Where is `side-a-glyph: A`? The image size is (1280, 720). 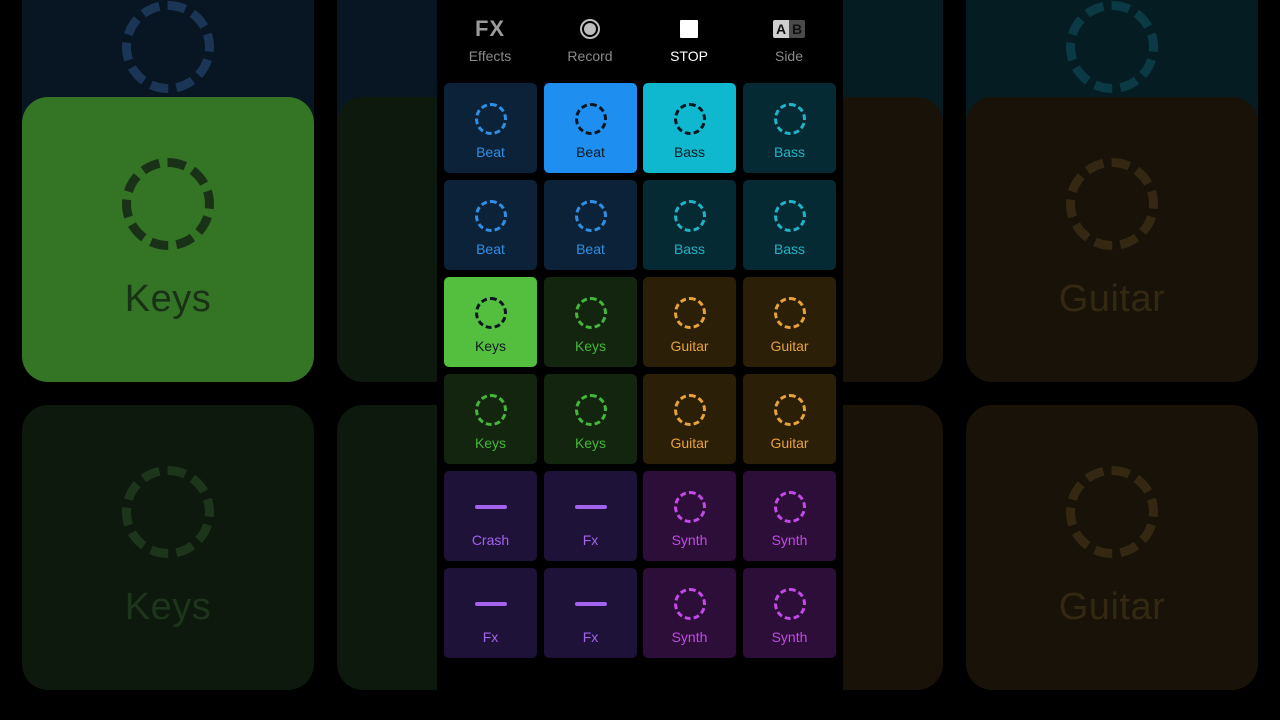 side-a-glyph: A is located at coordinates (781, 29).